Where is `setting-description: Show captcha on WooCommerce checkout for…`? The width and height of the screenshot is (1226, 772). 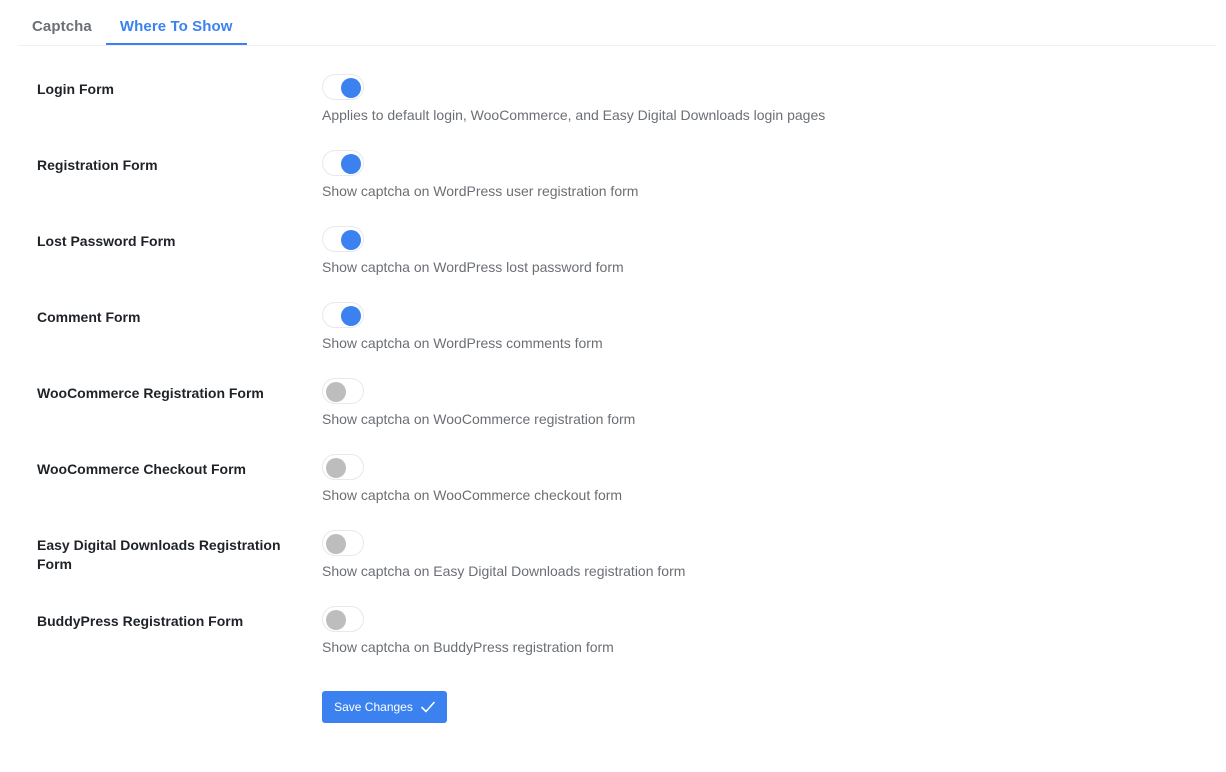 setting-description: Show captcha on WooCommerce checkout for… is located at coordinates (472, 495).